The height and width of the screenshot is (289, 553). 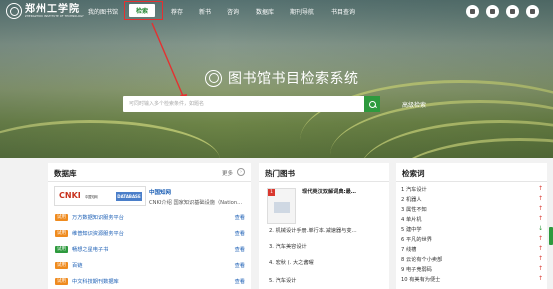 What do you see at coordinates (150, 218) in the screenshot?
I see `list-item: 试用 万方数据知识服务平台 查看` at bounding box center [150, 218].